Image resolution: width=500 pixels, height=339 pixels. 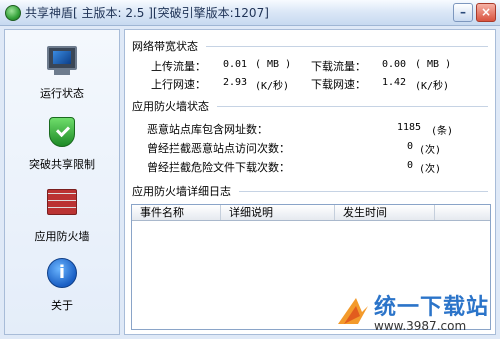 I want to click on malicious-site-count-unit: (条), so click(x=442, y=131).